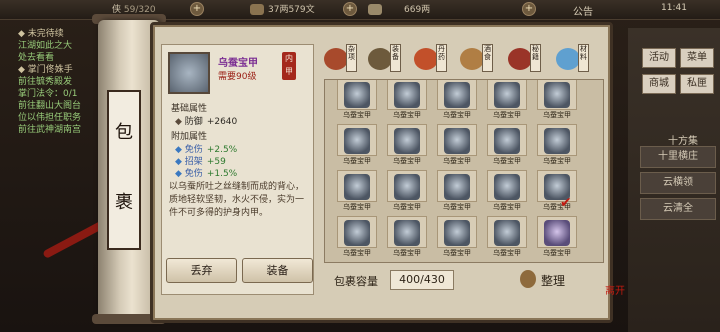 Image resolution: width=720 pixels, height=332 pixels. Describe the element at coordinates (487, 58) in the screenshot. I see `category-label: 酒食` at that location.